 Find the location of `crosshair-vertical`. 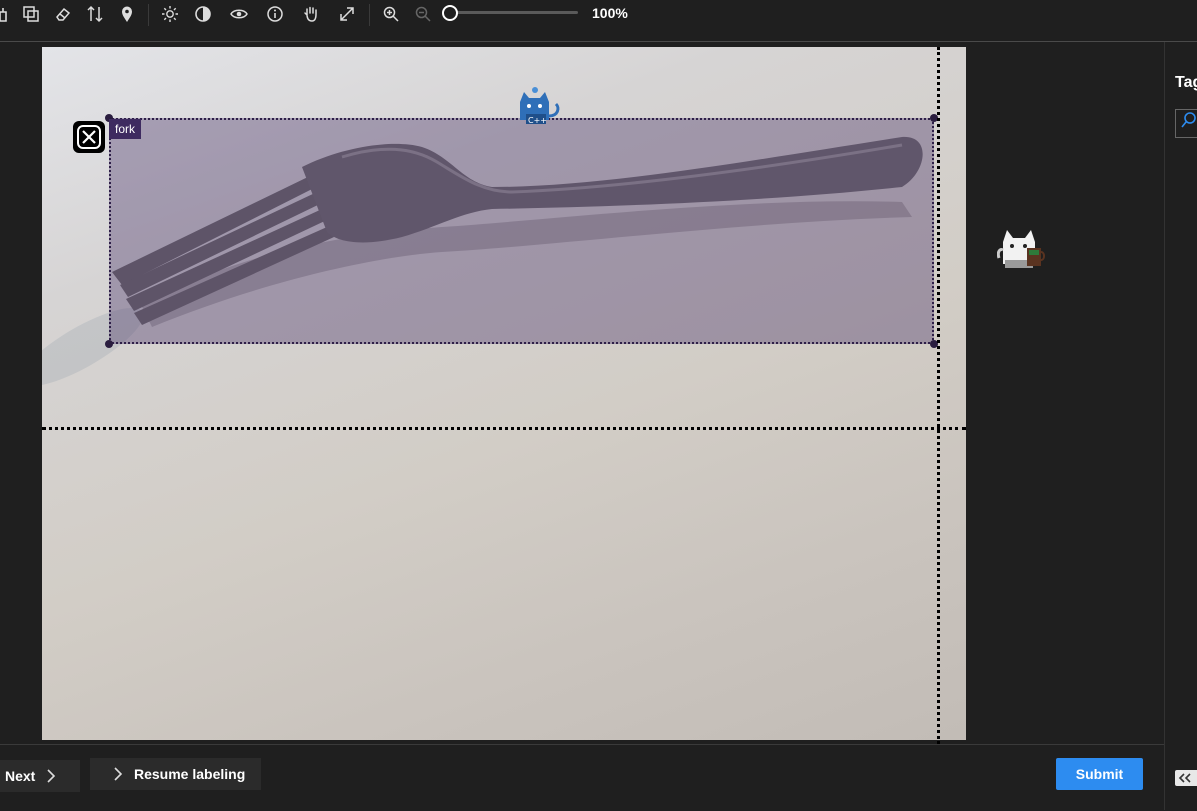

crosshair-vertical is located at coordinates (938, 395).